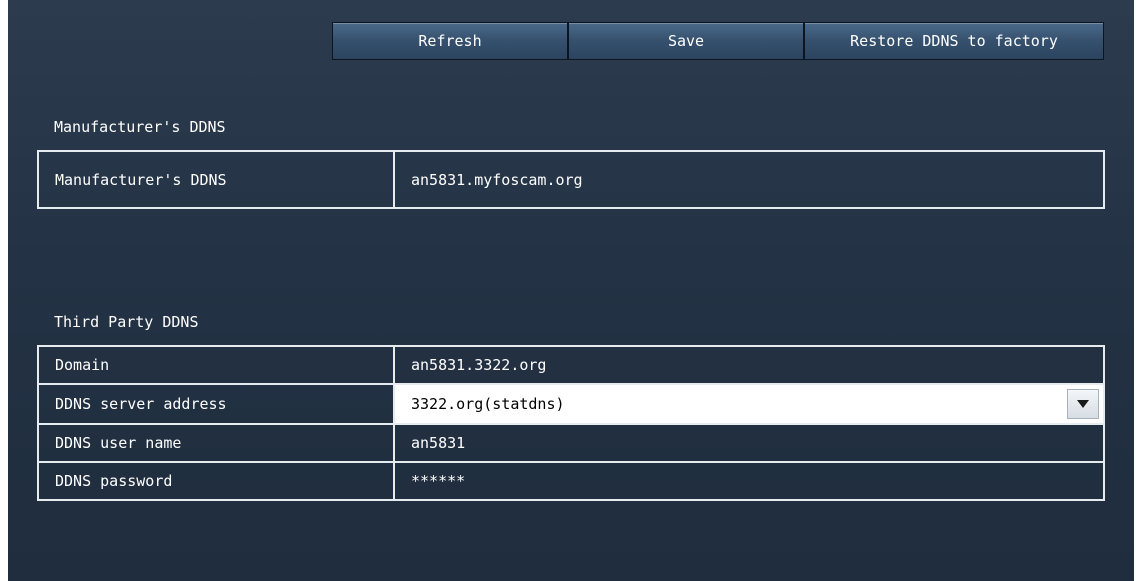 Image resolution: width=1145 pixels, height=581 pixels. Describe the element at coordinates (749, 179) in the screenshot. I see `manufacturer-ddns-value: an5831.myfoscam.org` at that location.